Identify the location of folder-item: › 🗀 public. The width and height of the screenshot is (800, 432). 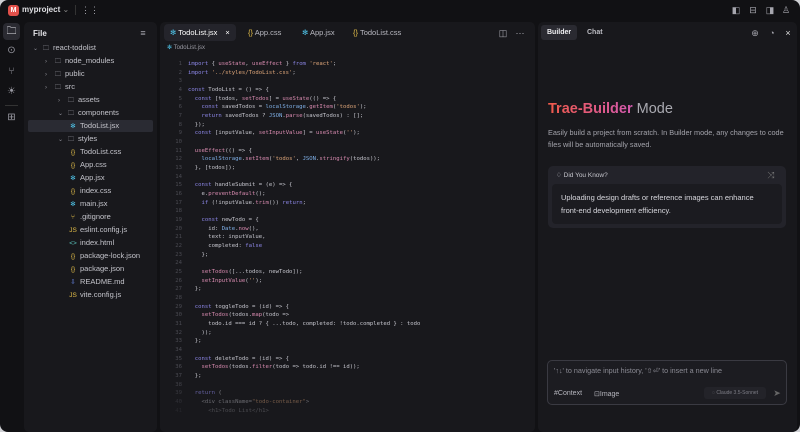
(90, 74).